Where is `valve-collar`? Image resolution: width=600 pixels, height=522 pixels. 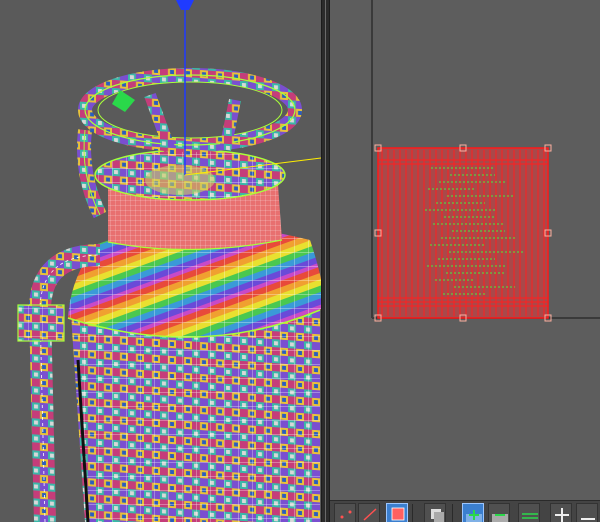
valve-collar is located at coordinates (190, 175).